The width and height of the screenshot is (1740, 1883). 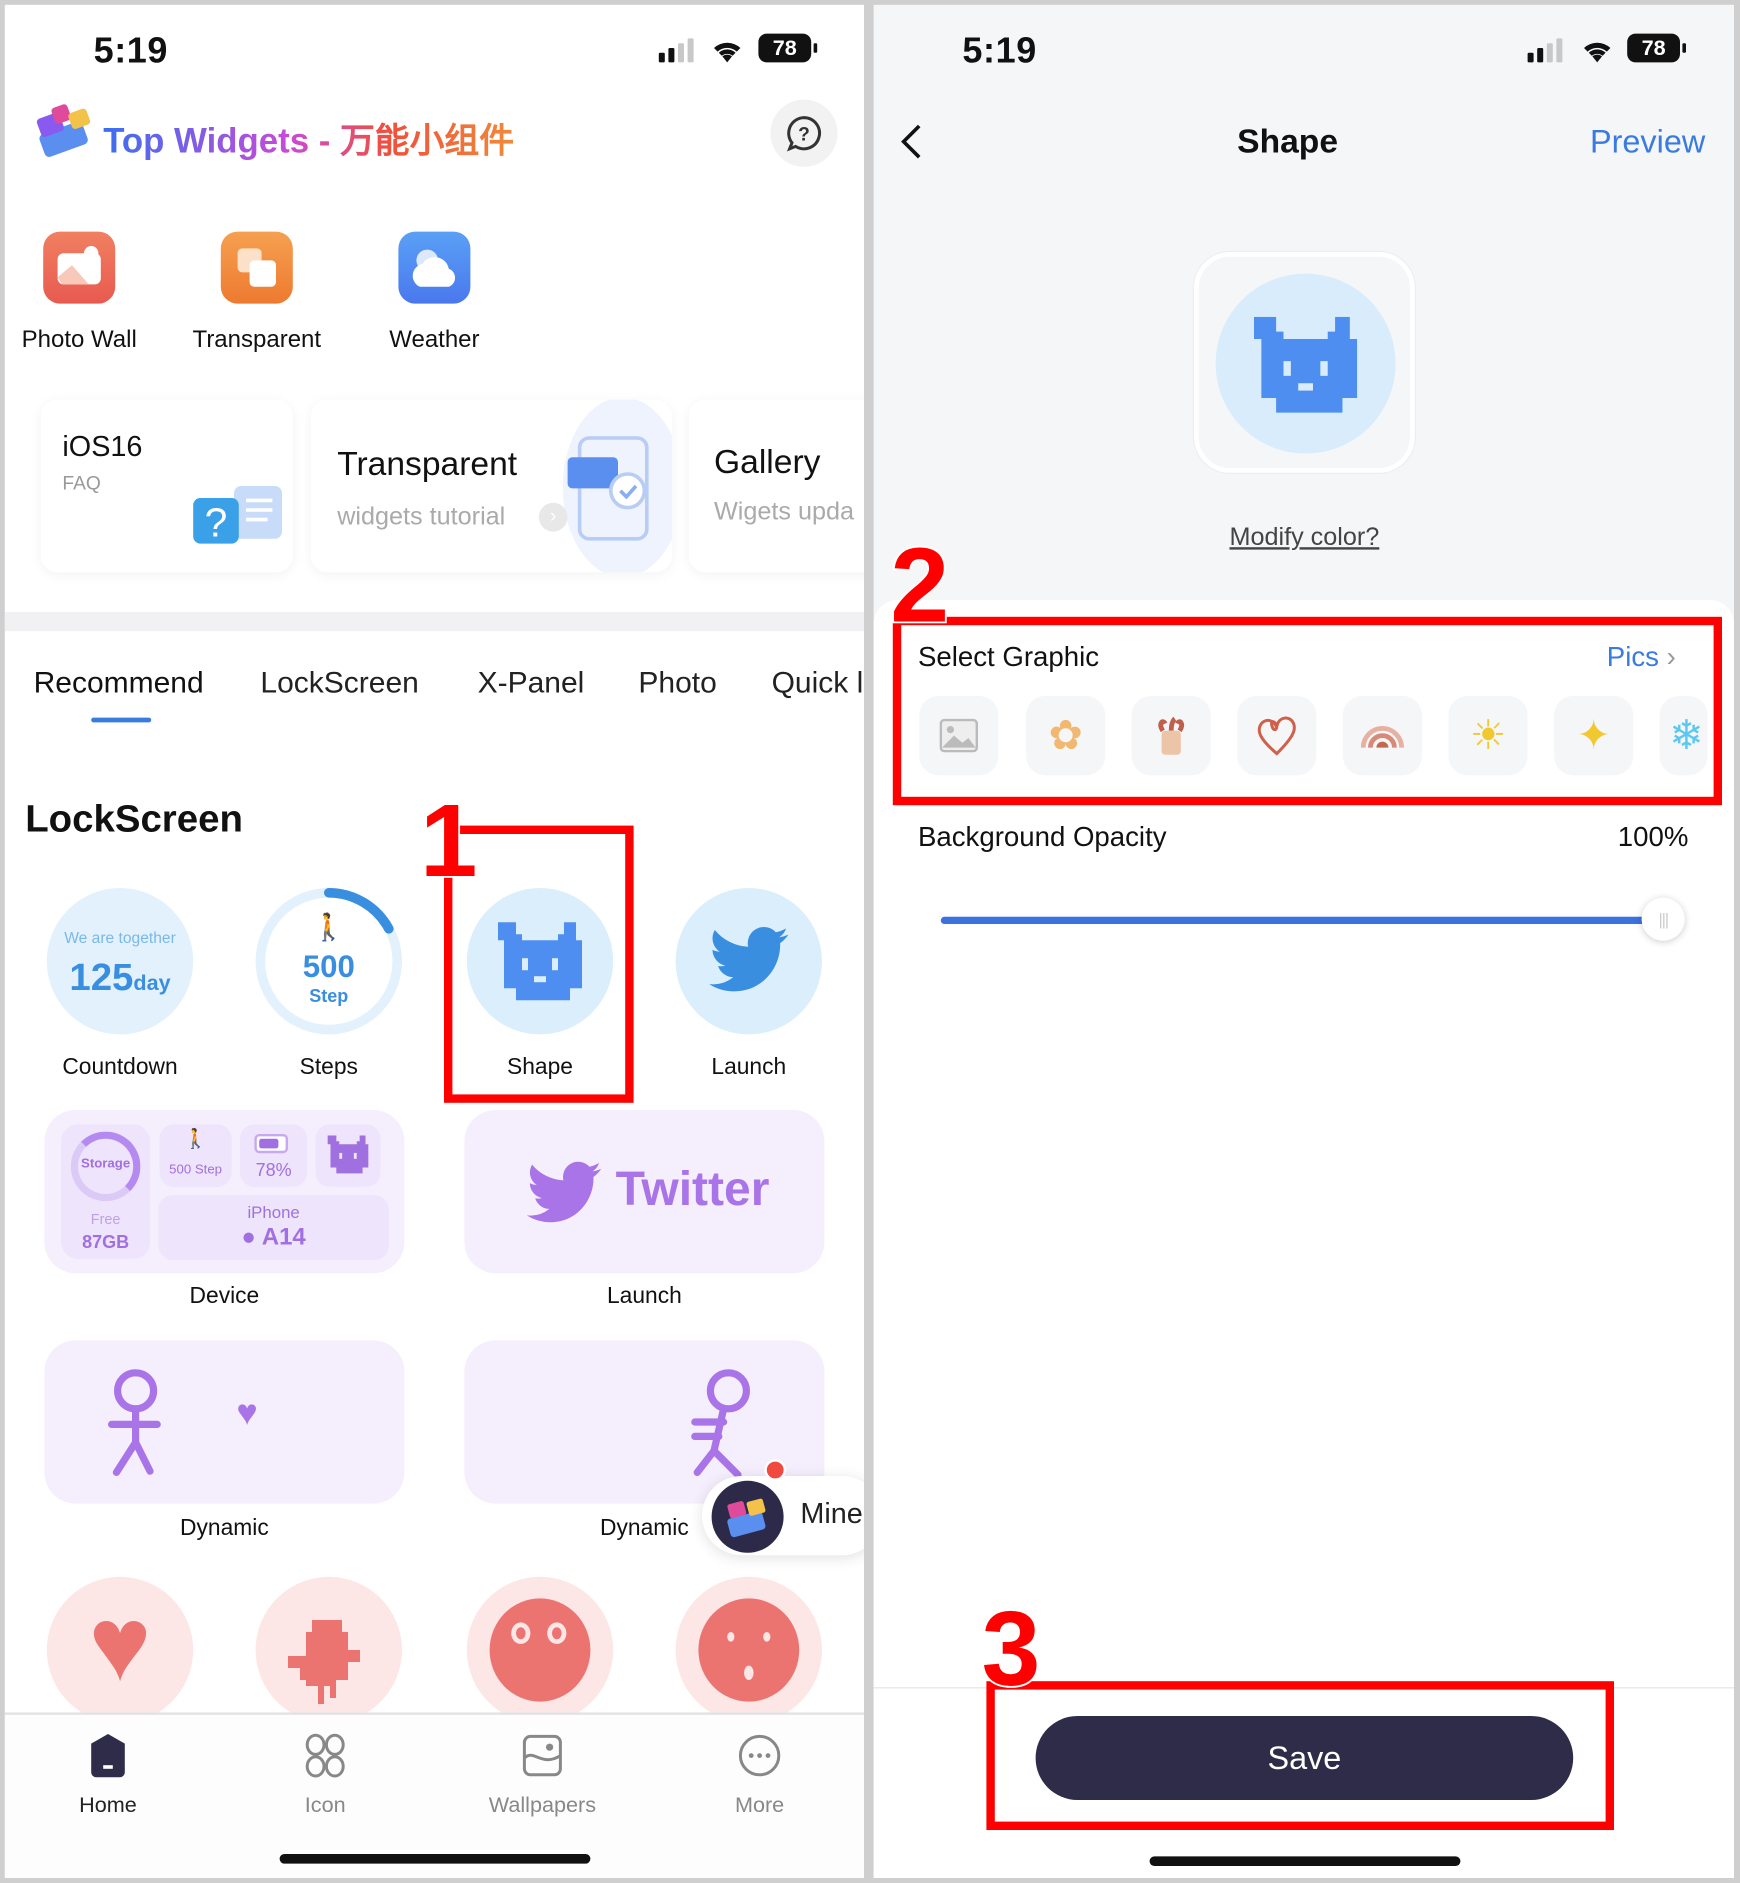 What do you see at coordinates (767, 461) in the screenshot?
I see `banner-title: Gallery` at bounding box center [767, 461].